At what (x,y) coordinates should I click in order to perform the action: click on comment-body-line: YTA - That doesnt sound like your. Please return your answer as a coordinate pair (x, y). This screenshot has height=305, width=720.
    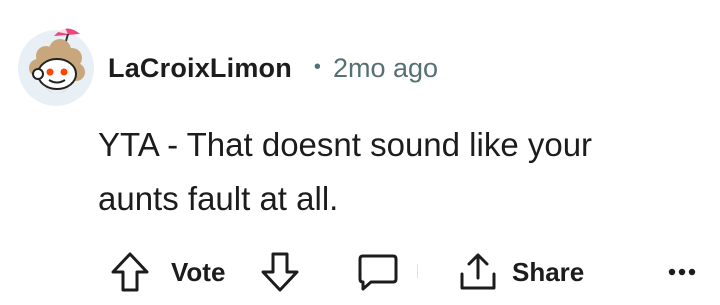
    Looking at the image, I should click on (345, 144).